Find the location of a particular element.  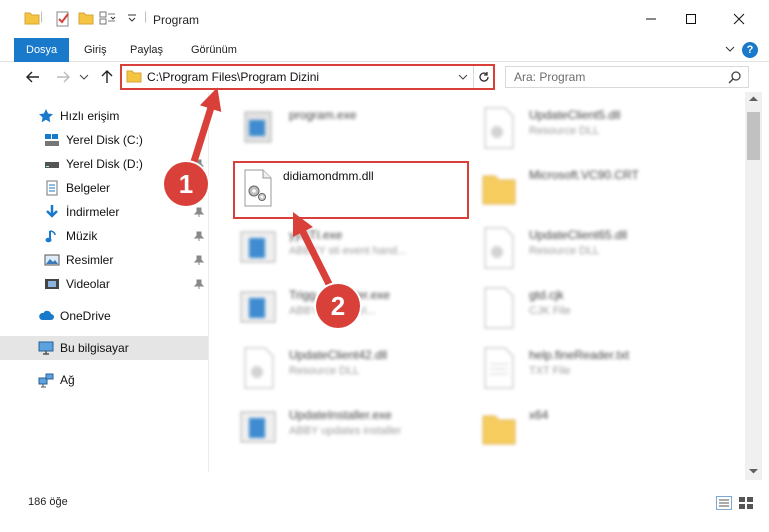

close-button is located at coordinates (739, 19).